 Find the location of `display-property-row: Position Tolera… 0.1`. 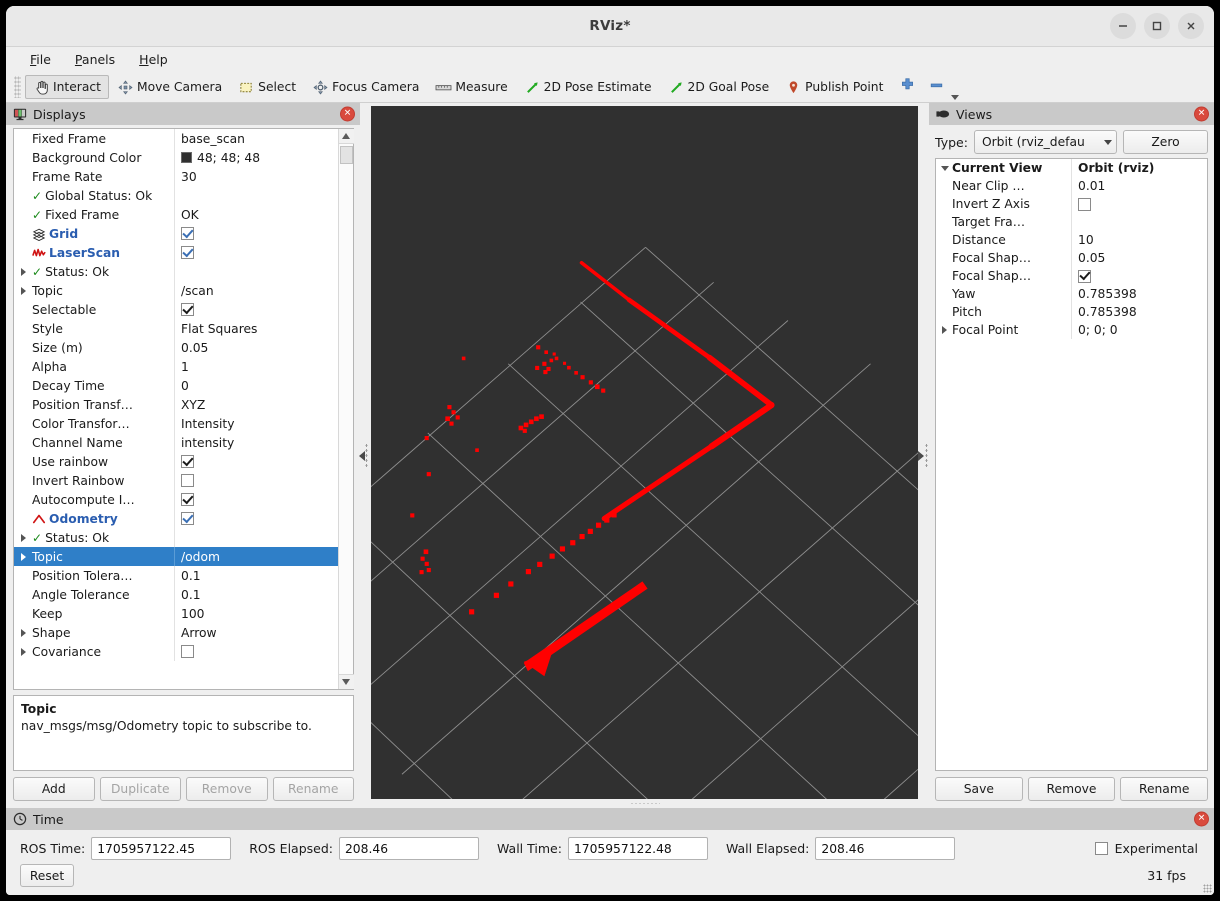

display-property-row: Position Tolera… 0.1 is located at coordinates (176, 575).